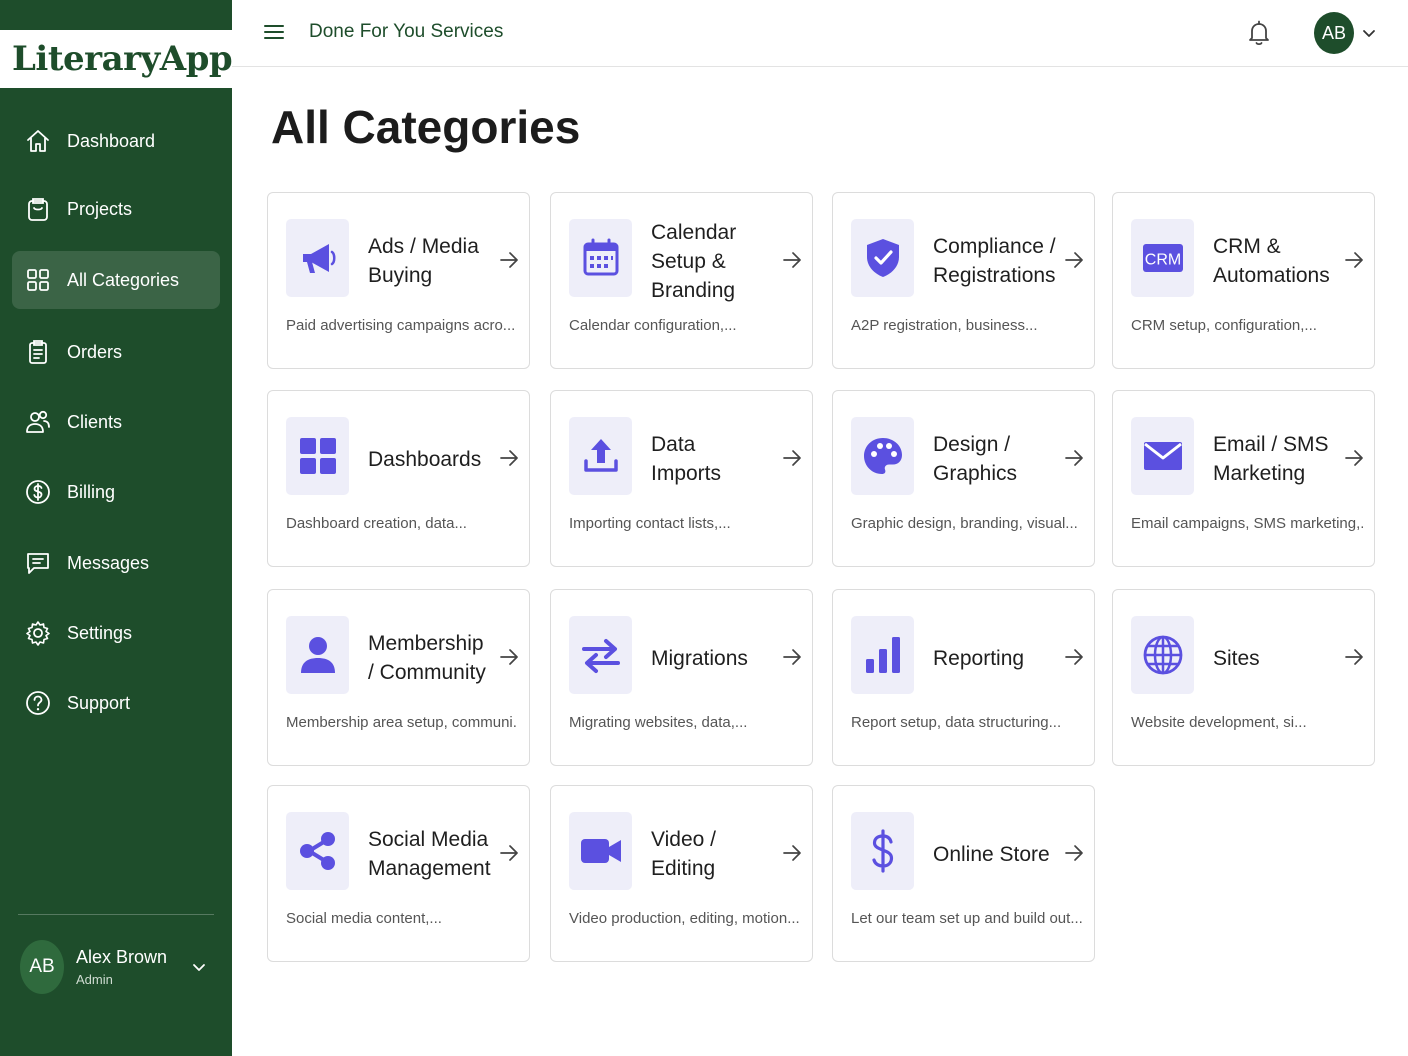  Describe the element at coordinates (1162, 456) in the screenshot. I see `envelope-icon` at that location.